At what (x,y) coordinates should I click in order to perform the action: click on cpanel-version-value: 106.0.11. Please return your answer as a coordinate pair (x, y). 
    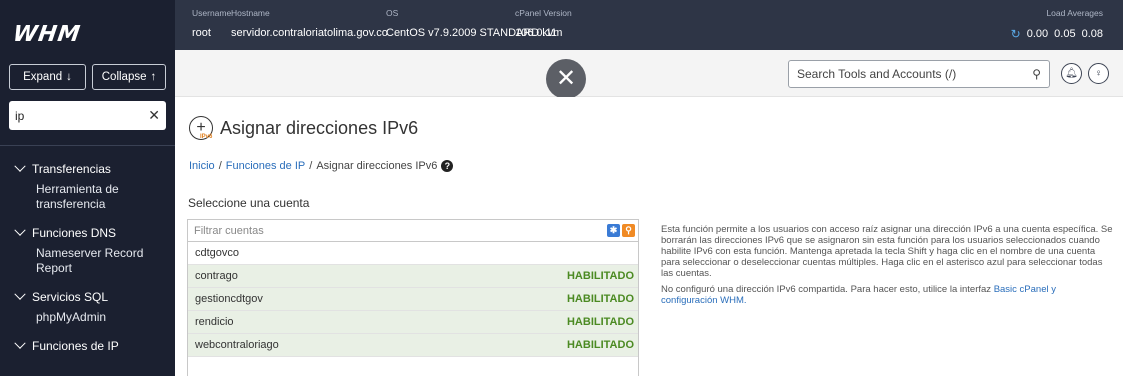
    Looking at the image, I should click on (536, 33).